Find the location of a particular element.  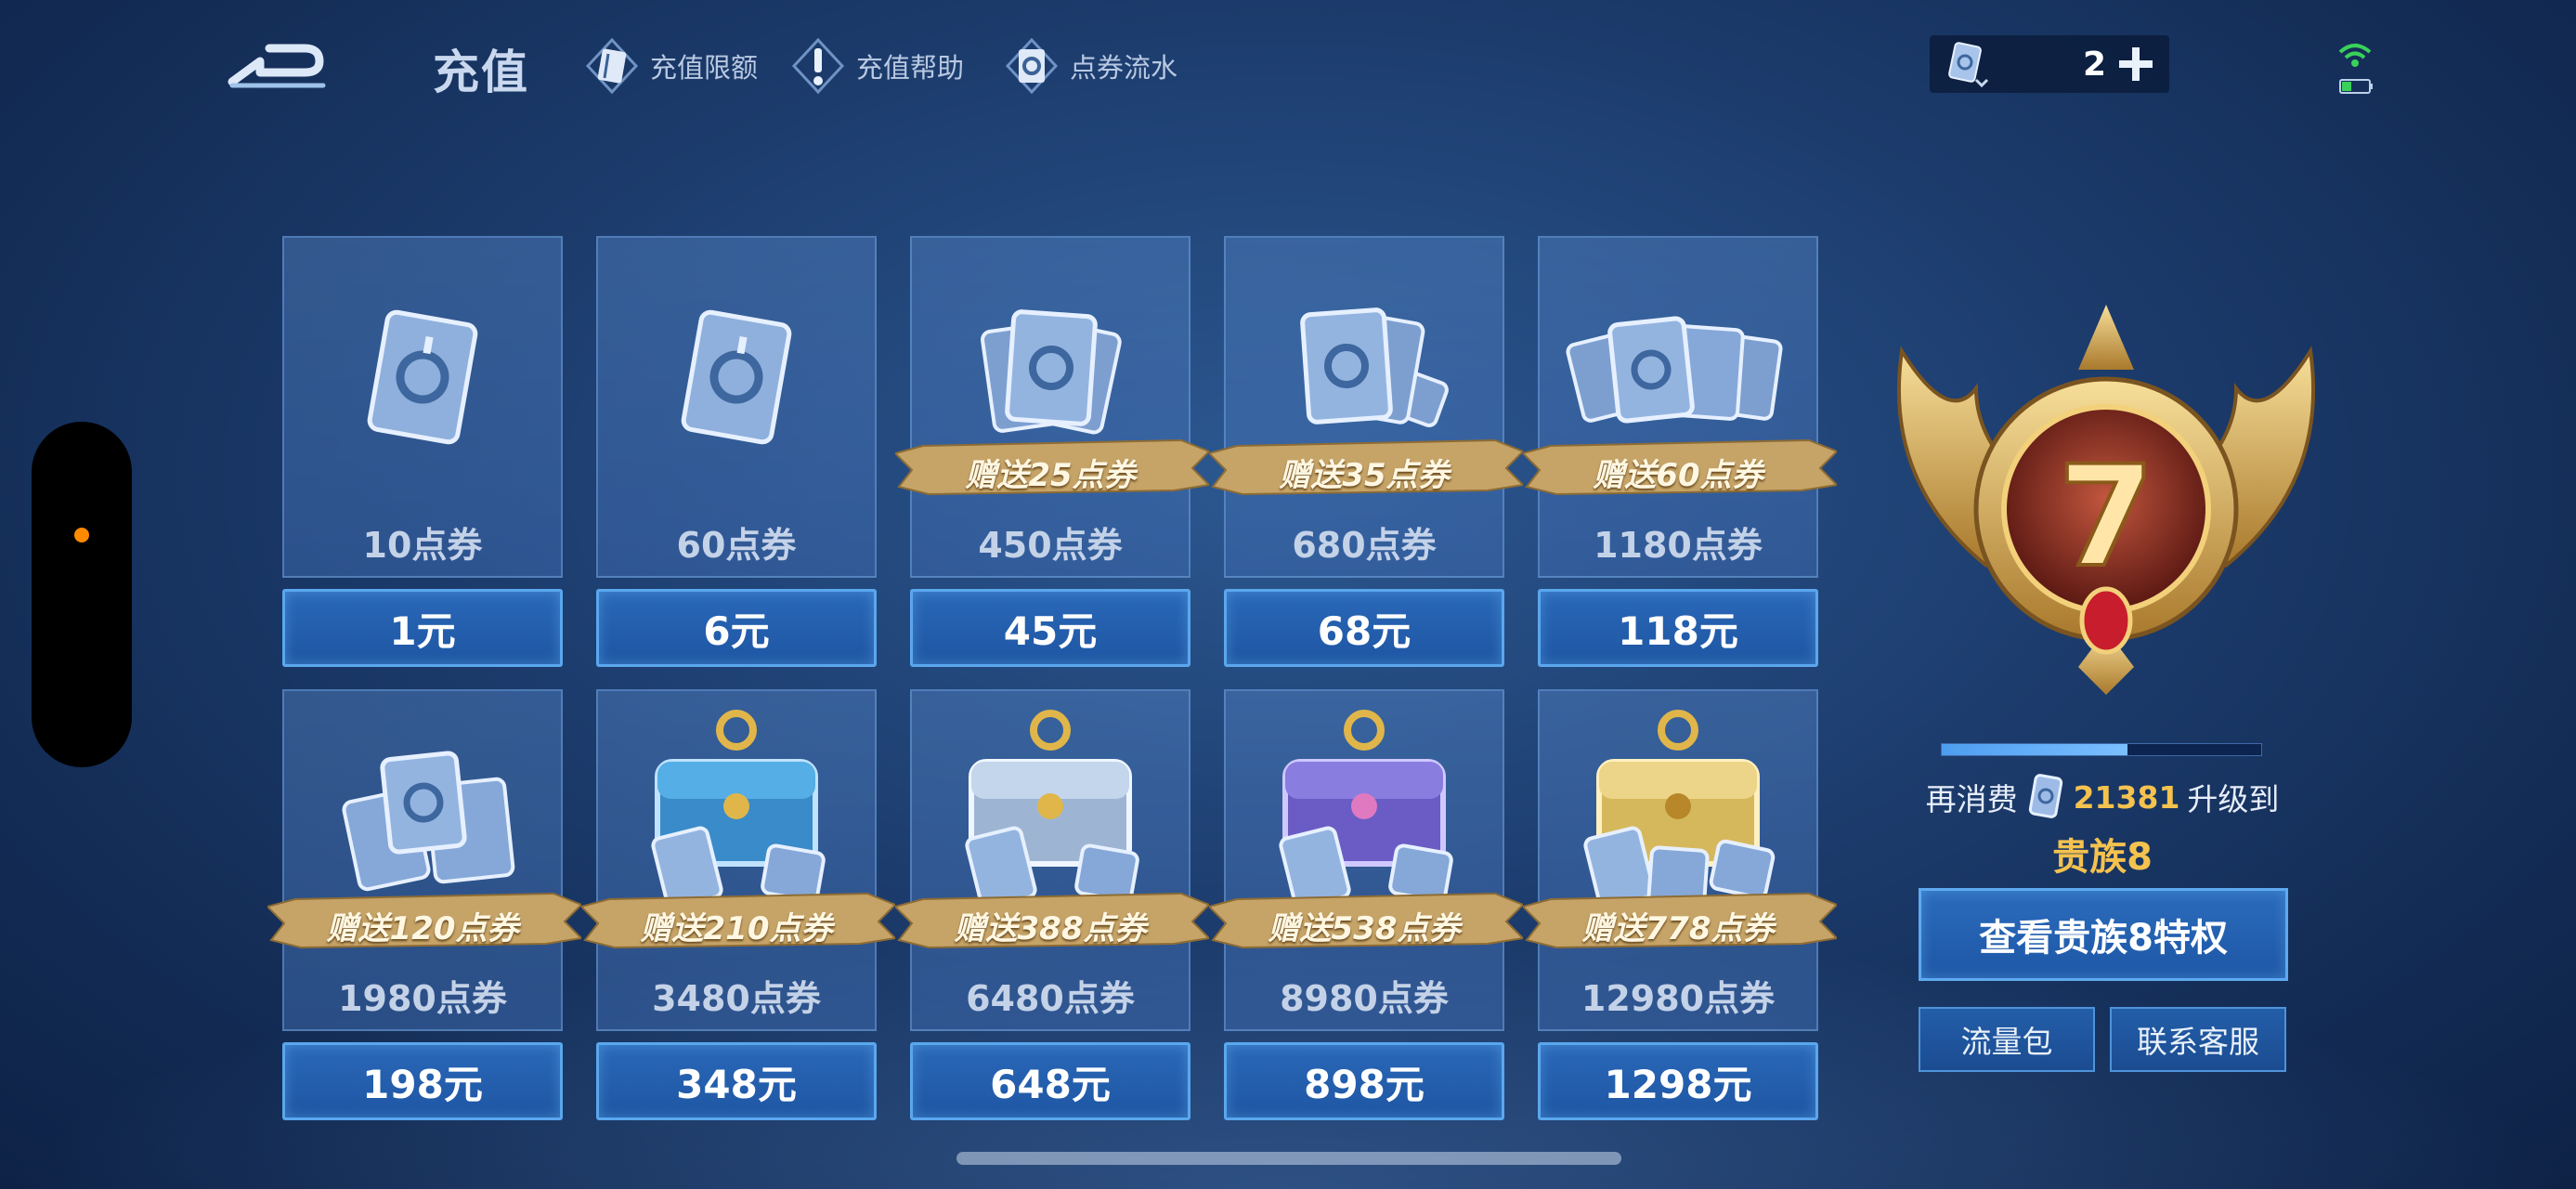

pack-amount: 3480点券 is located at coordinates (736, 998).